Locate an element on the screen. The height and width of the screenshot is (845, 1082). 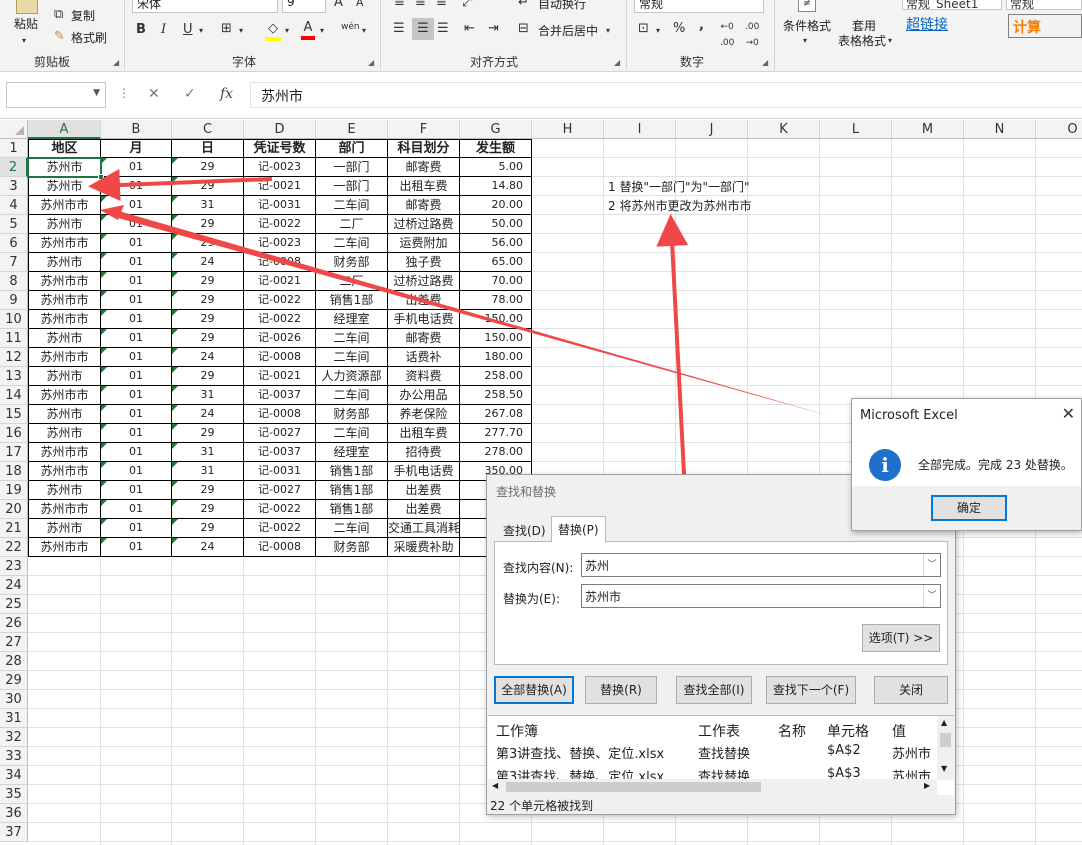
cancel-icon: ✕ is located at coordinates (154, 94).